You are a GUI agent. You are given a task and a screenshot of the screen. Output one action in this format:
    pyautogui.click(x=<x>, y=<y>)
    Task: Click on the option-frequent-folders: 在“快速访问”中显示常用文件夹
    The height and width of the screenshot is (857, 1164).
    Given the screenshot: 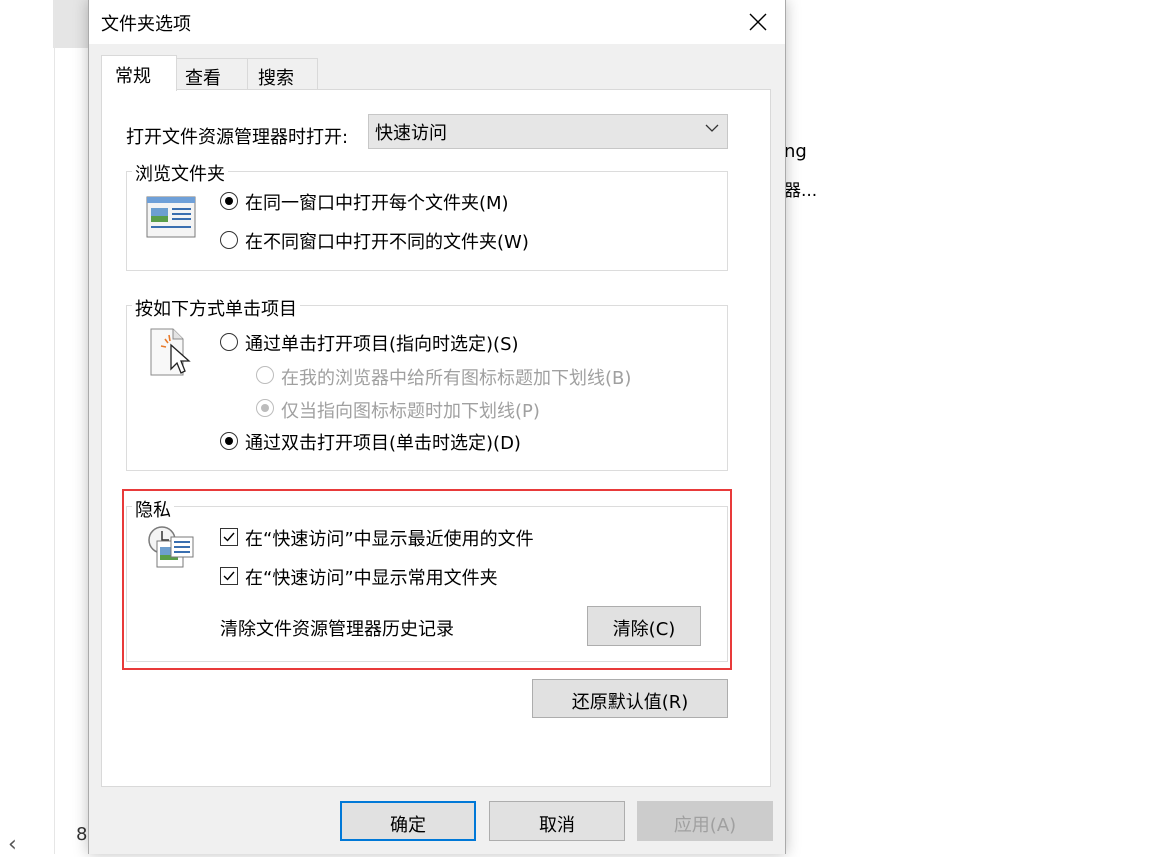 What is the action you would take?
    pyautogui.click(x=371, y=577)
    